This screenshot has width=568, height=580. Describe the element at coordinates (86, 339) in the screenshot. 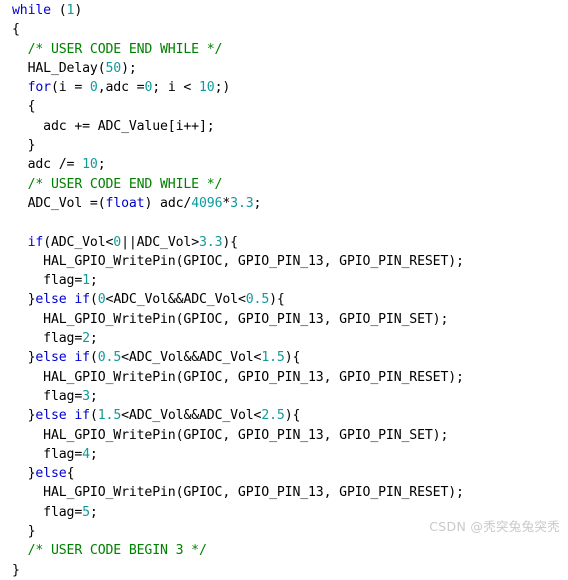

I see `code-token-num: 2` at that location.